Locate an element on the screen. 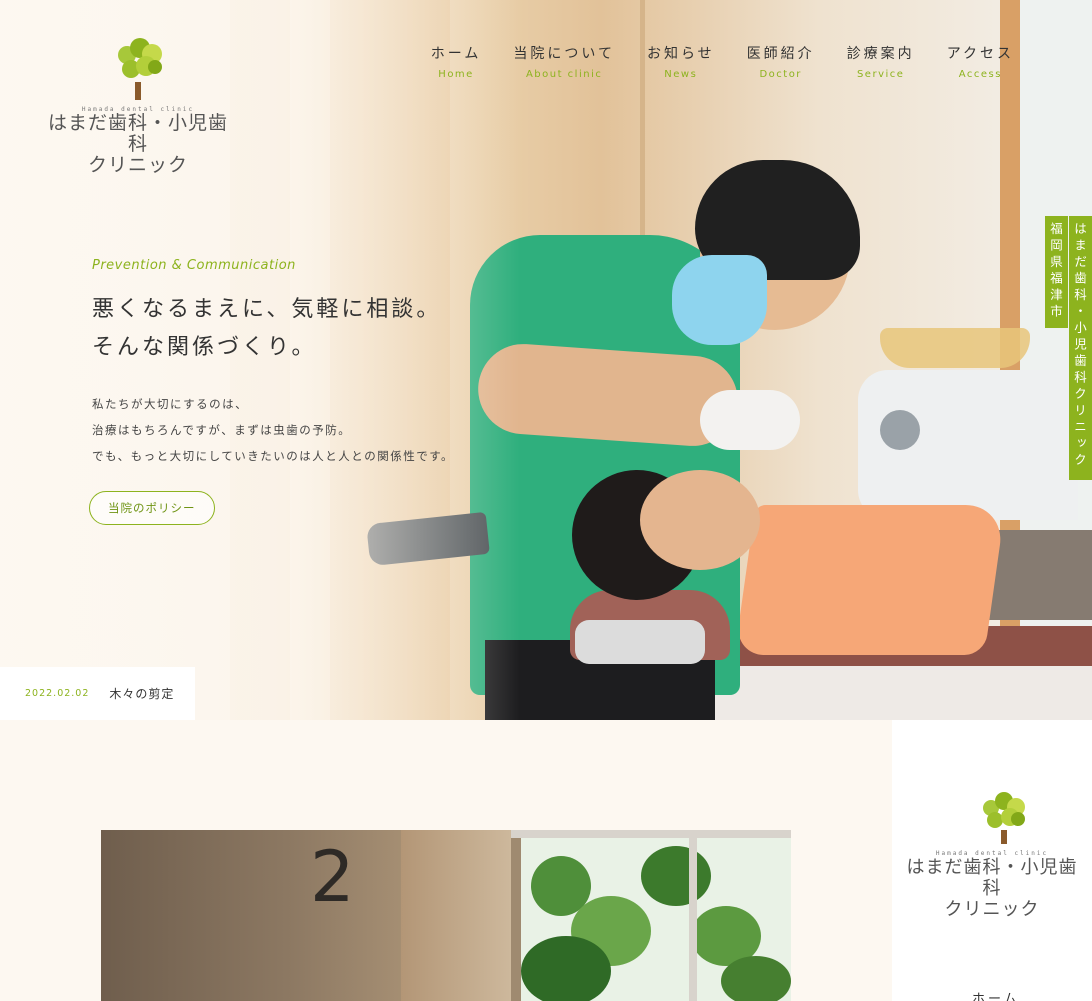 The height and width of the screenshot is (1001, 1092). door-panel is located at coordinates (256, 915).